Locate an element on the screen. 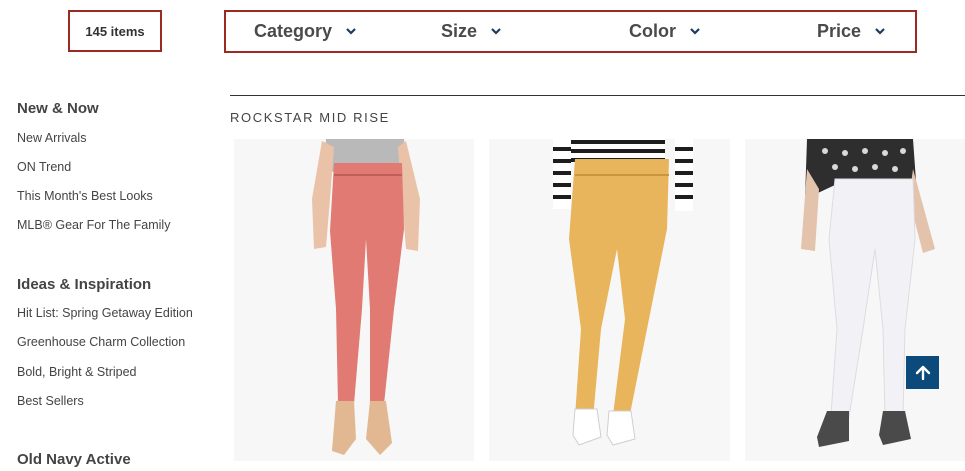 The height and width of the screenshot is (471, 965). filter-bar: Category Size Color Price is located at coordinates (570, 31).